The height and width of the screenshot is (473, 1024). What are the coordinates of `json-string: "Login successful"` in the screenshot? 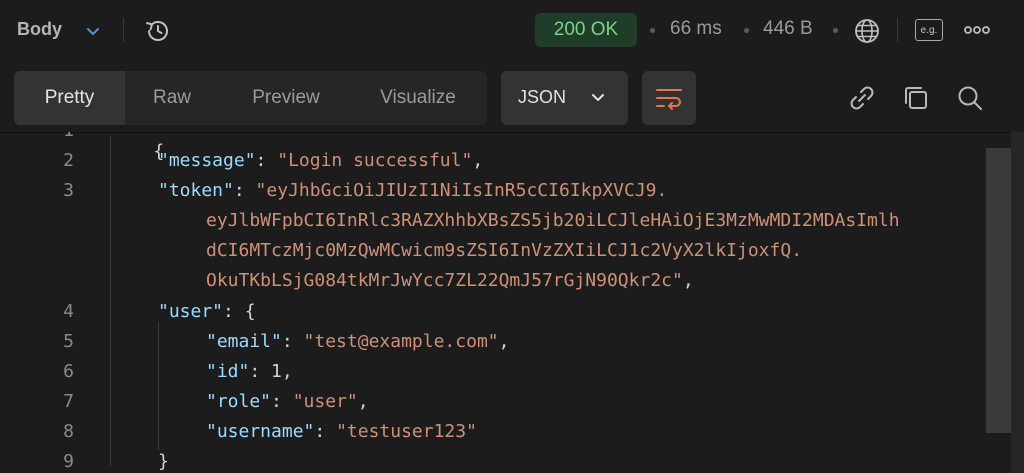 It's located at (375, 160).